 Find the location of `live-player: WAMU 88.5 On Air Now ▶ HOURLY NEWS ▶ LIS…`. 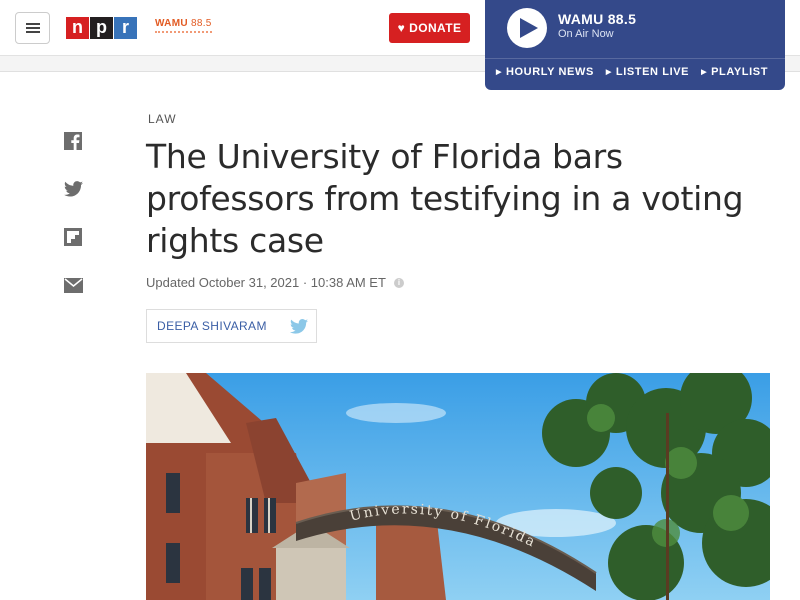

live-player: WAMU 88.5 On Air Now ▶ HOURLY NEWS ▶ LIS… is located at coordinates (635, 45).